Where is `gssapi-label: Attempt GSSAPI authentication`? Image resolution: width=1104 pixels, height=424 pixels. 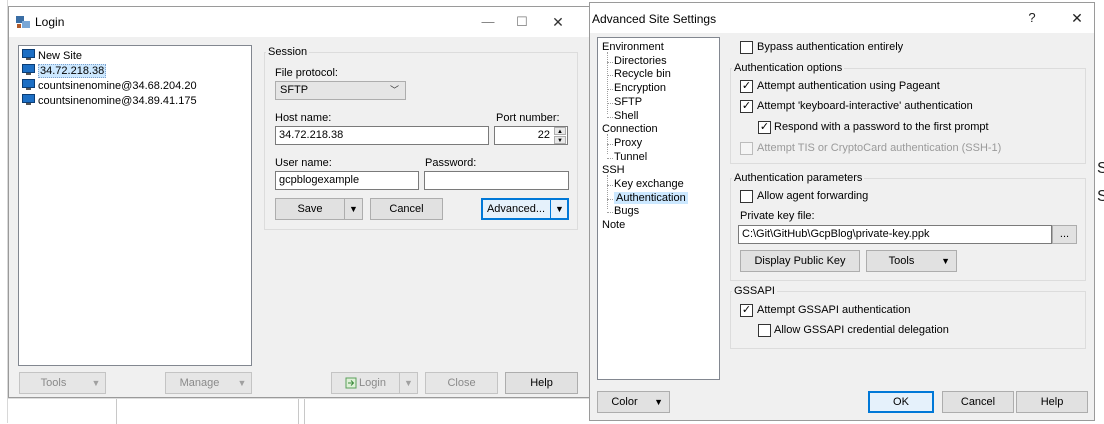 gssapi-label: Attempt GSSAPI authentication is located at coordinates (834, 310).